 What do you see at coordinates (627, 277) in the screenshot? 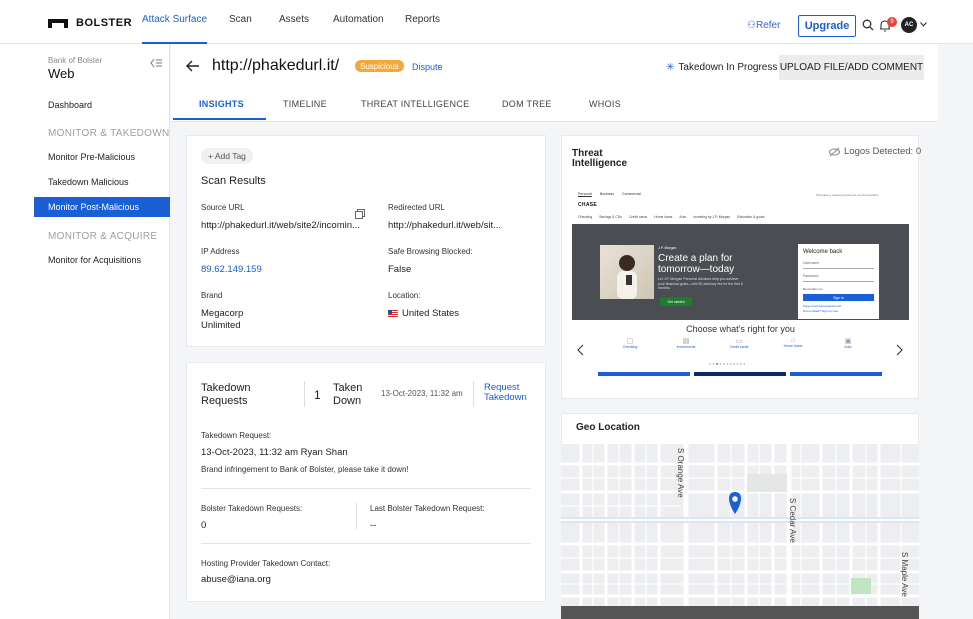
I see `person-image` at bounding box center [627, 277].